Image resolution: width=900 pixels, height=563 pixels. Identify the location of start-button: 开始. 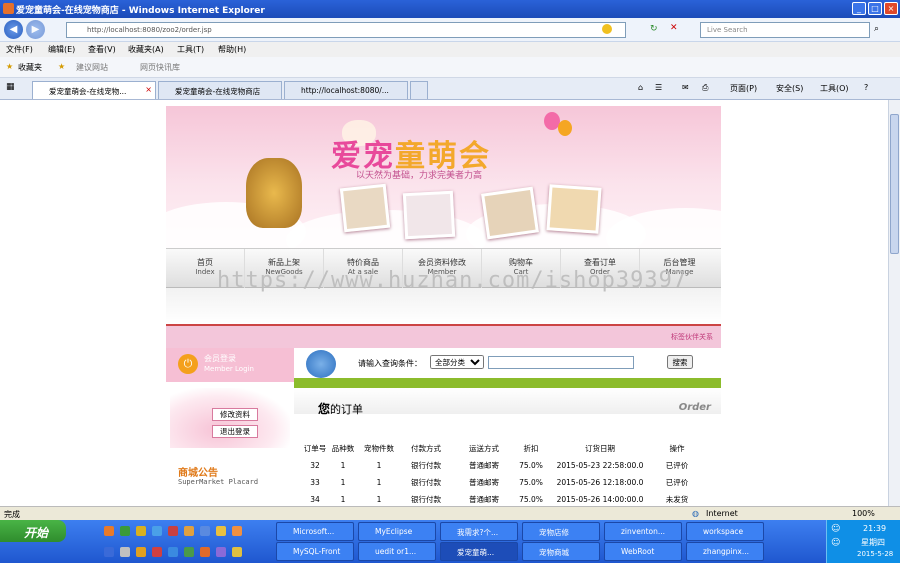
(33, 531).